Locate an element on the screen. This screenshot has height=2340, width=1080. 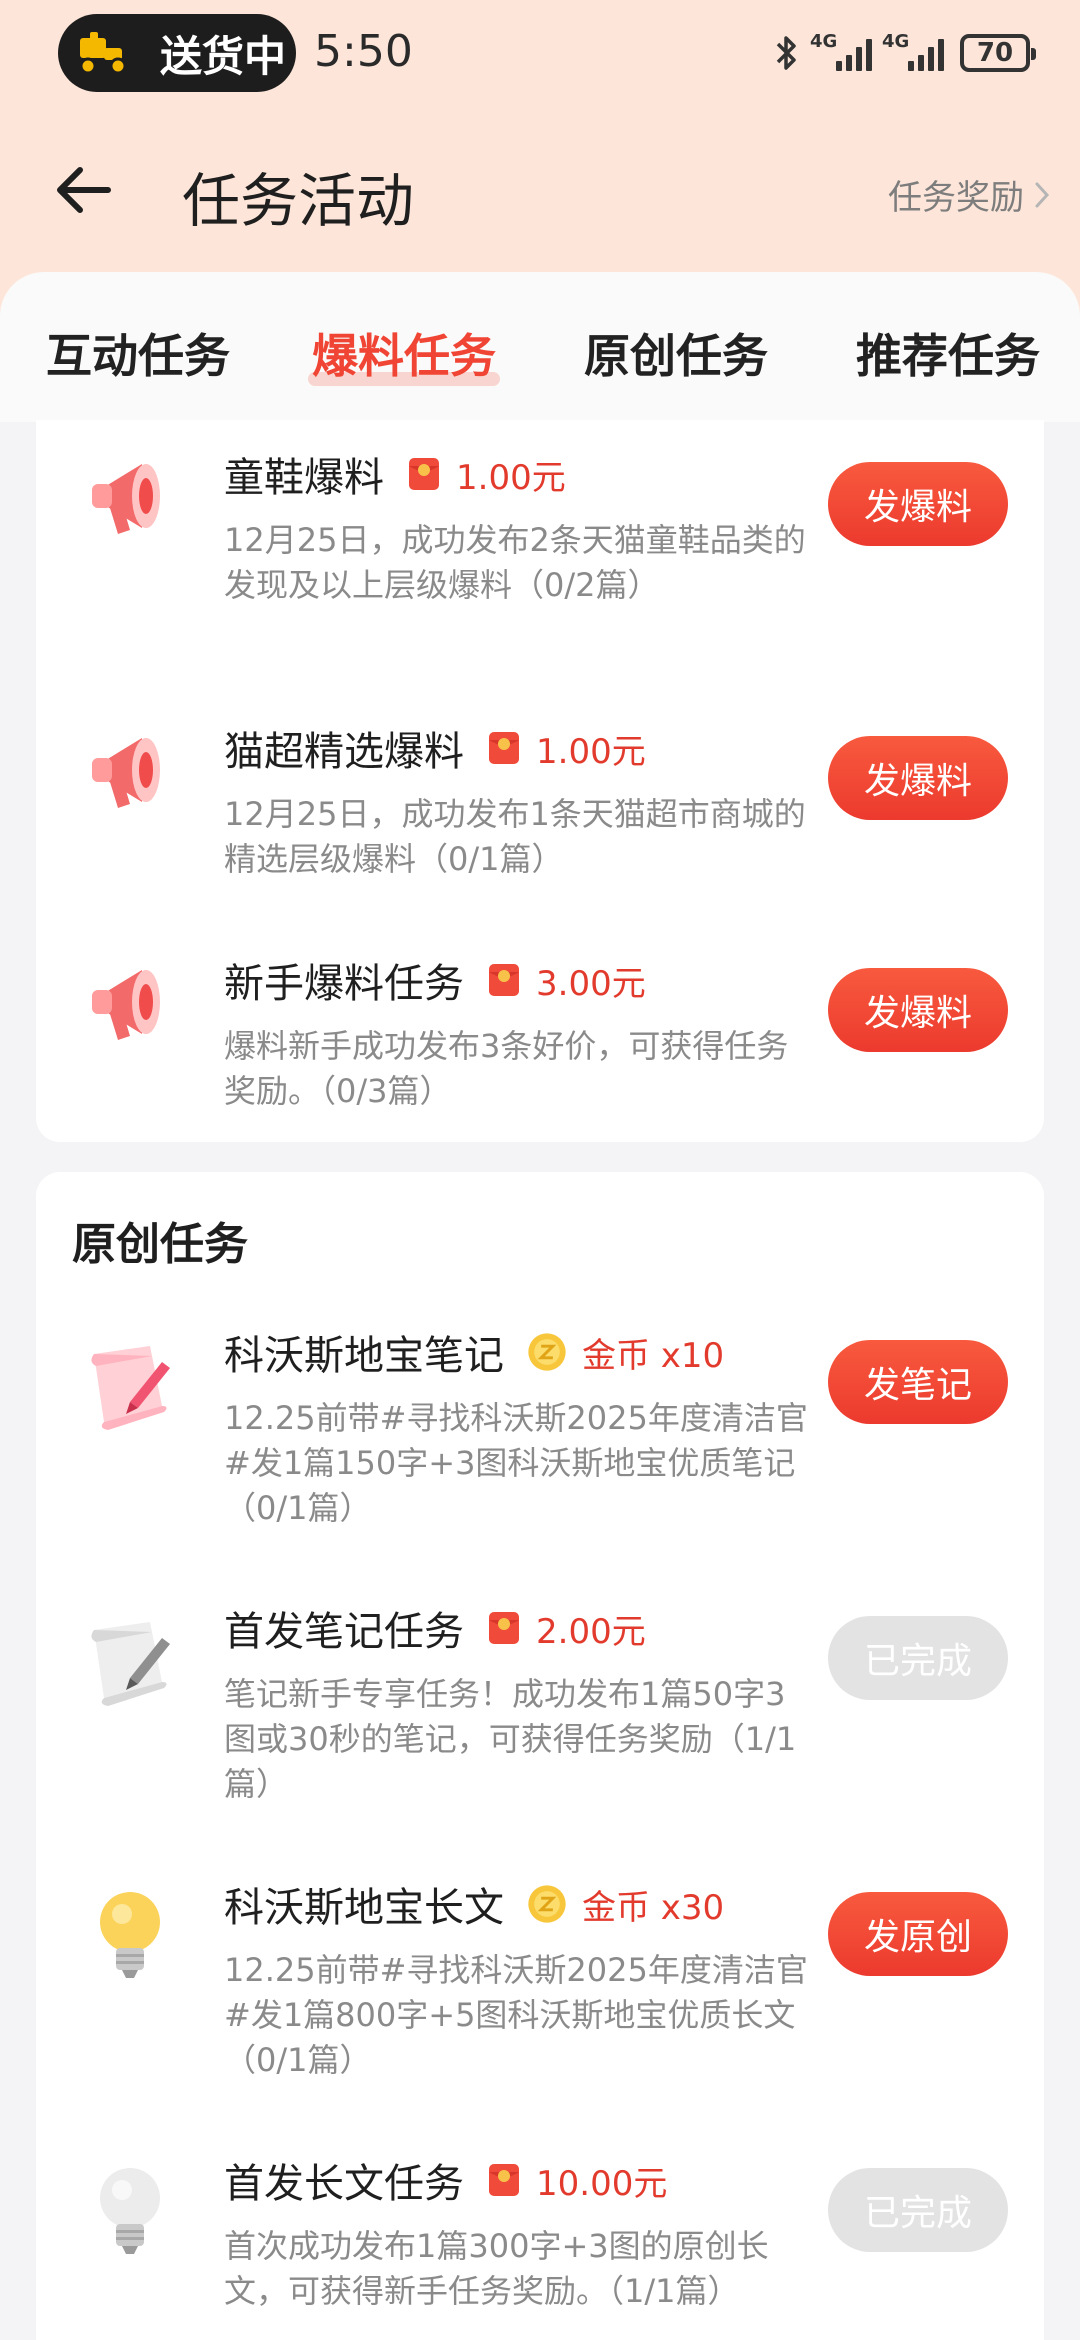
task-title-row: 科沃斯地宝长文 金币 x30 is located at coordinates (474, 1904).